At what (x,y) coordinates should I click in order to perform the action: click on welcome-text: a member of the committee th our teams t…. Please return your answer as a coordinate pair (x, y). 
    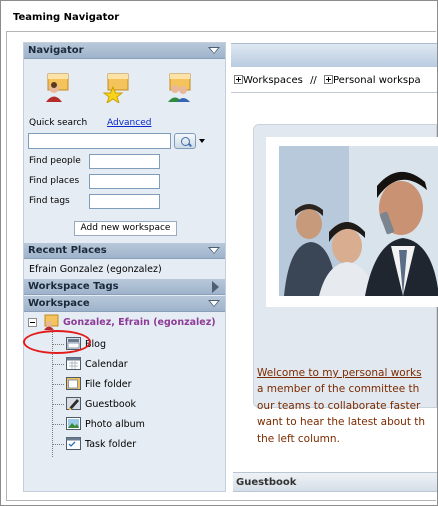
    Looking at the image, I should click on (341, 414).